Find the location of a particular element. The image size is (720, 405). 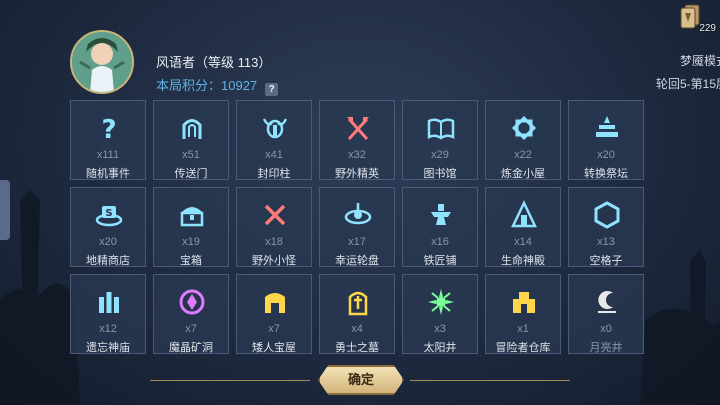

cycle-layer: 轮回5-第15层 is located at coordinates (687, 84).